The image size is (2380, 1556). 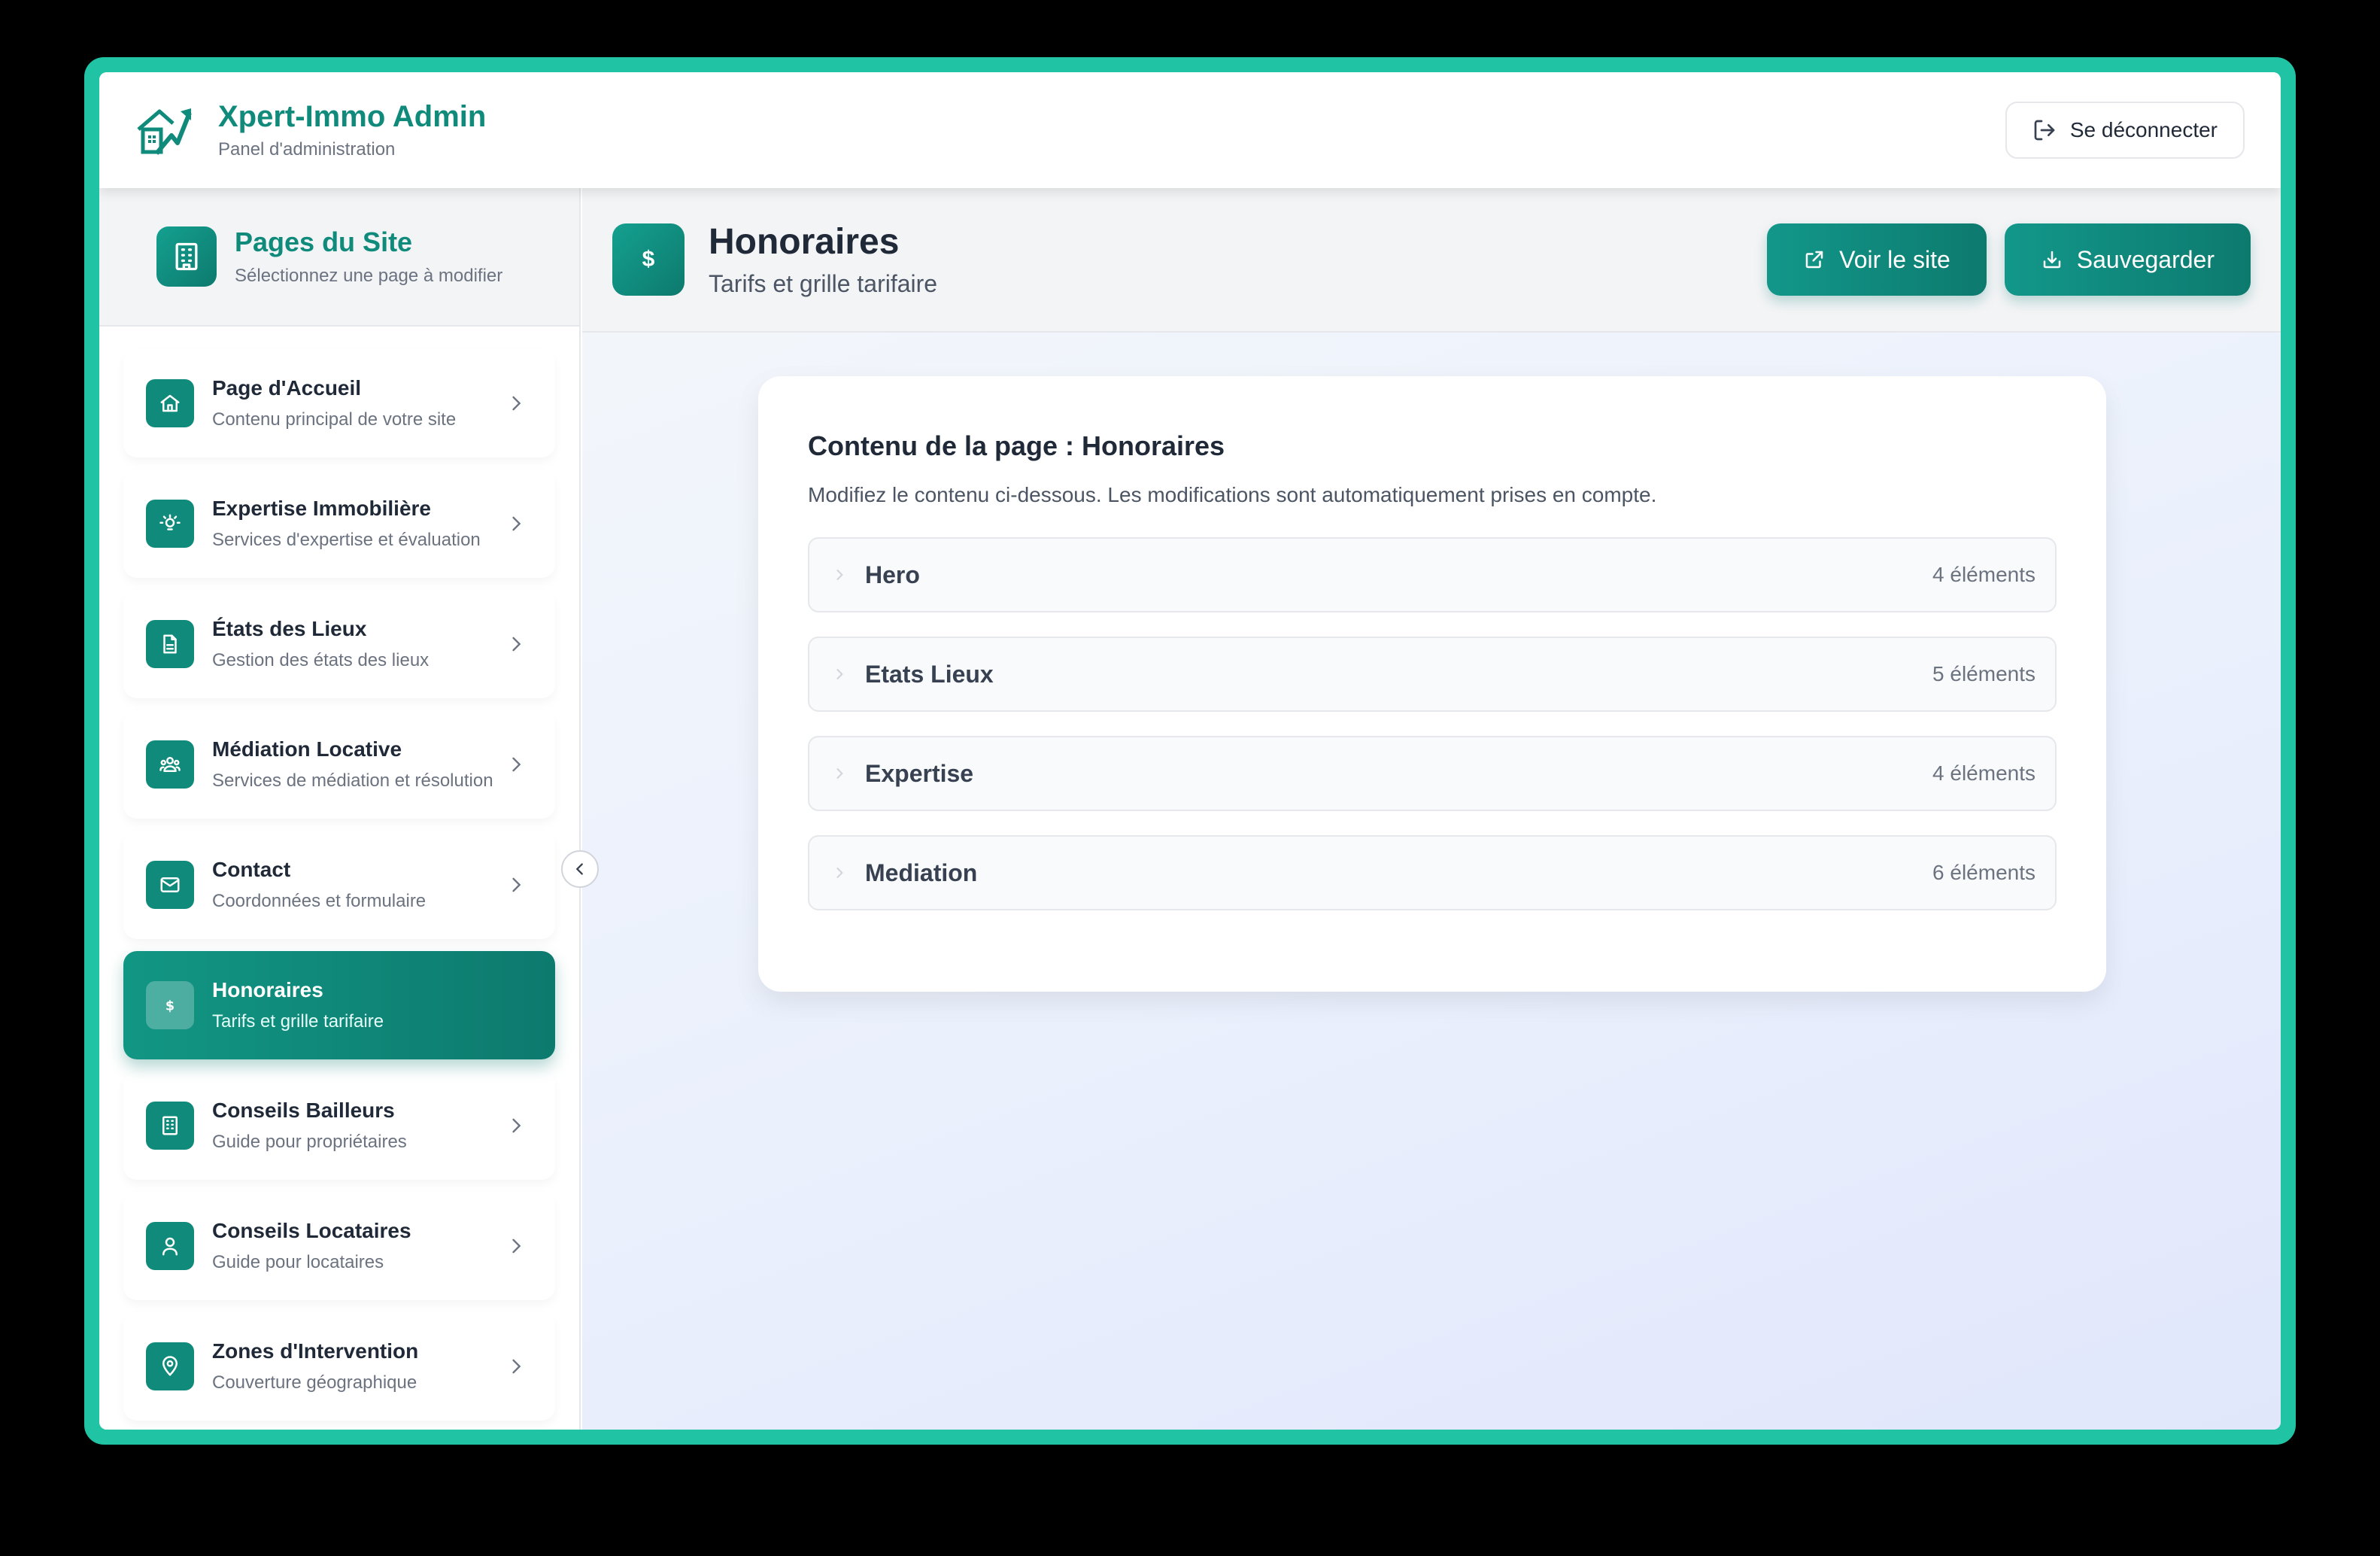 What do you see at coordinates (311, 1230) in the screenshot?
I see `sidebar-item-label: Conseils Locataires` at bounding box center [311, 1230].